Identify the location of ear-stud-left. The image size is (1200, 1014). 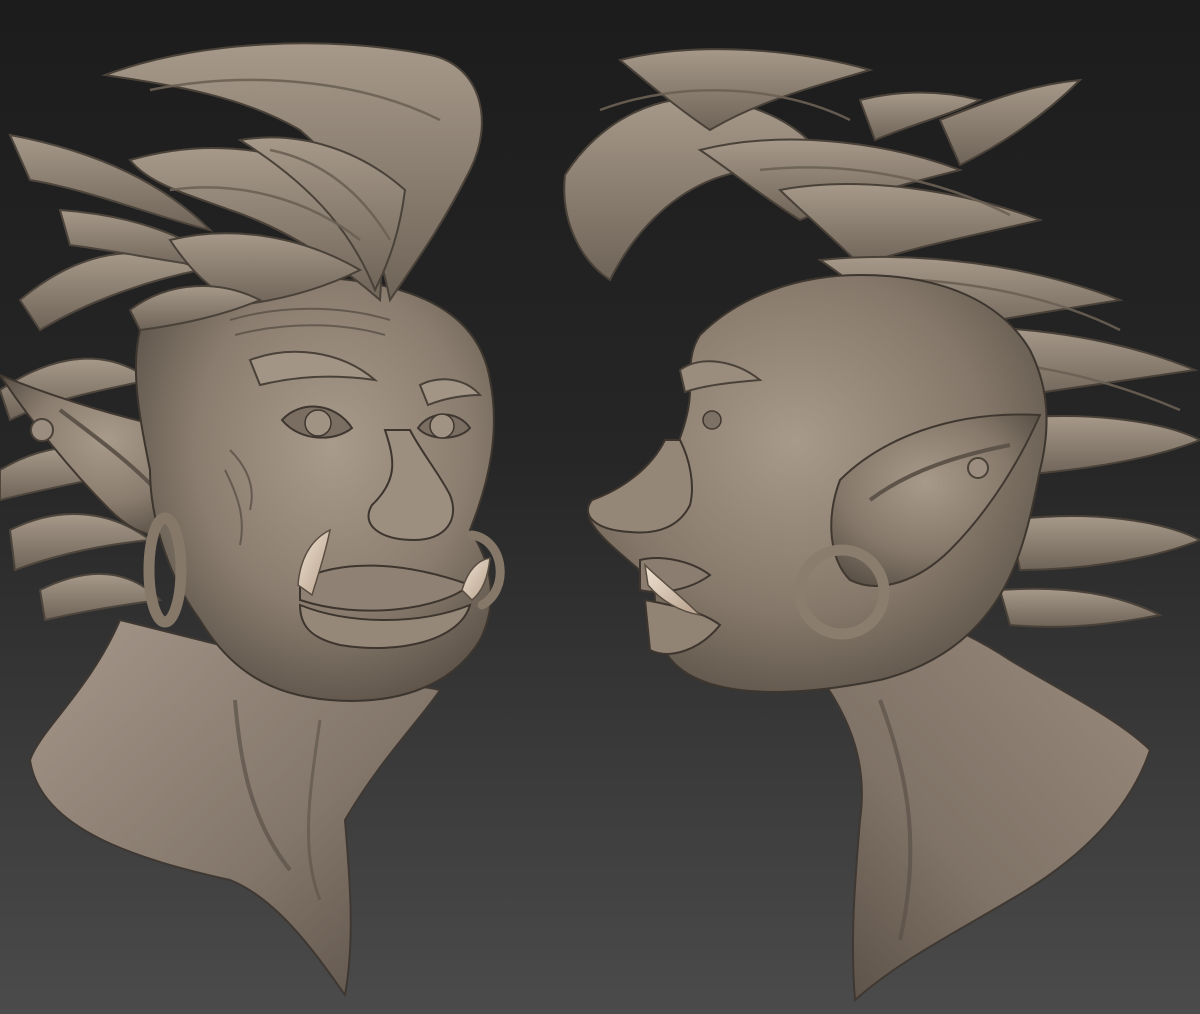
(42, 430).